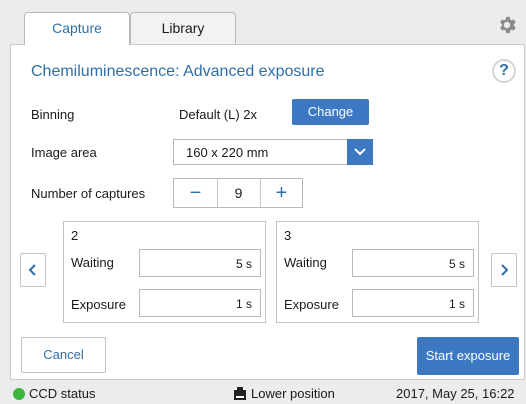 This screenshot has height=404, width=526. I want to click on image-area-label: Image area, so click(64, 152).